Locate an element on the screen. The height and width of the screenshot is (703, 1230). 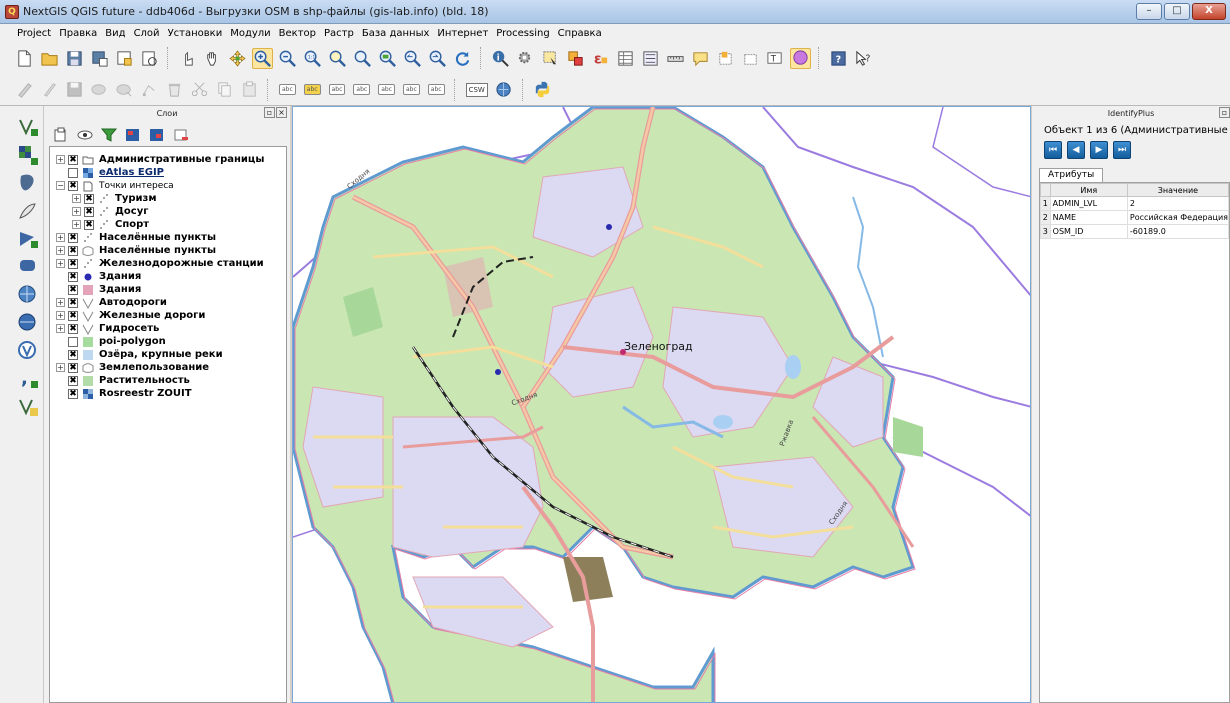
delete-selected-icon is located at coordinates (174, 89).